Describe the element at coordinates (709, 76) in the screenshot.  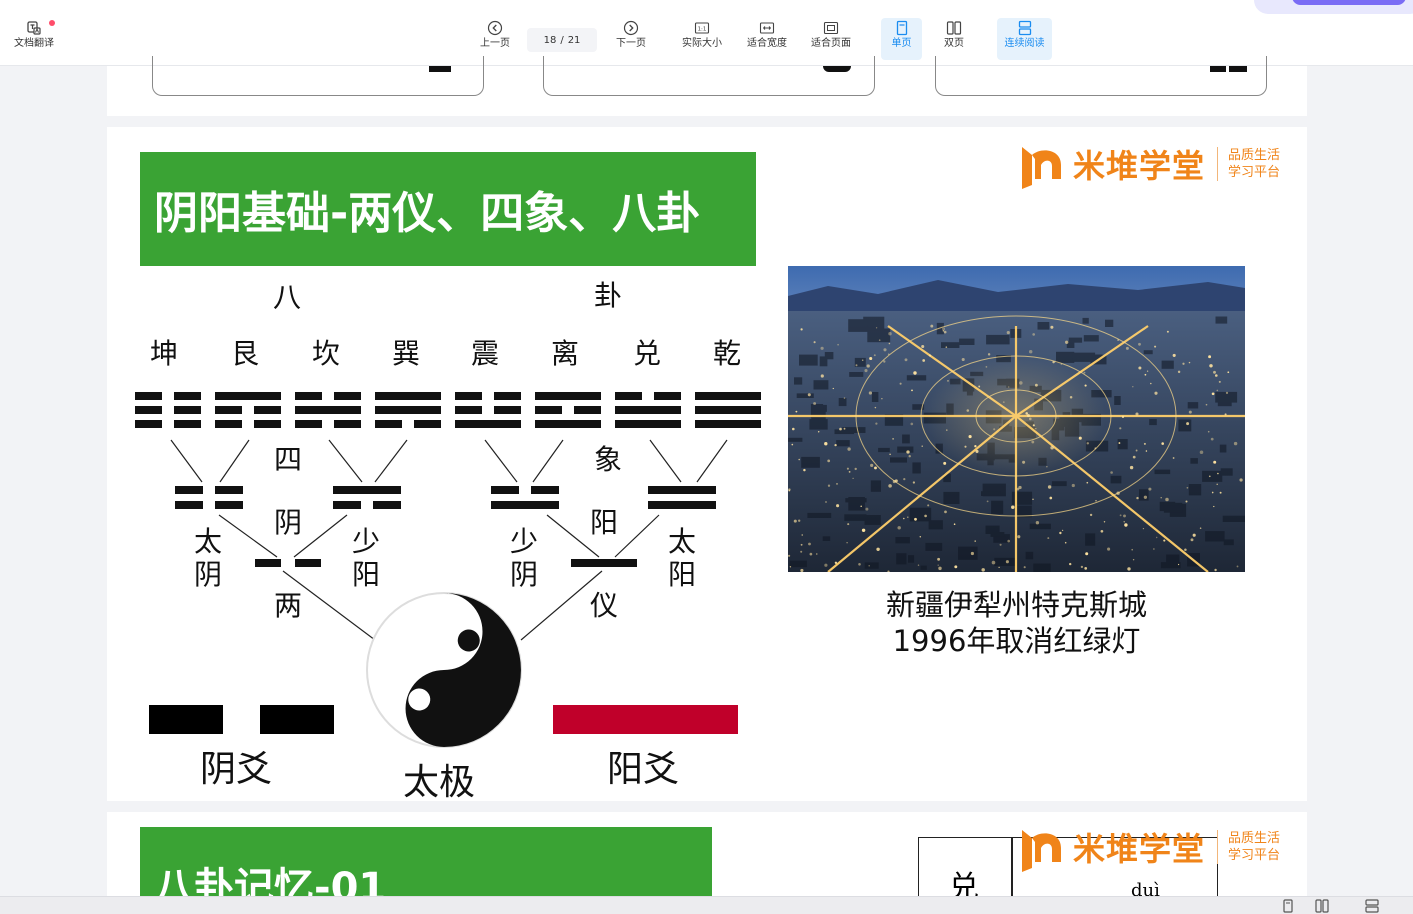
I see `prev-card` at that location.